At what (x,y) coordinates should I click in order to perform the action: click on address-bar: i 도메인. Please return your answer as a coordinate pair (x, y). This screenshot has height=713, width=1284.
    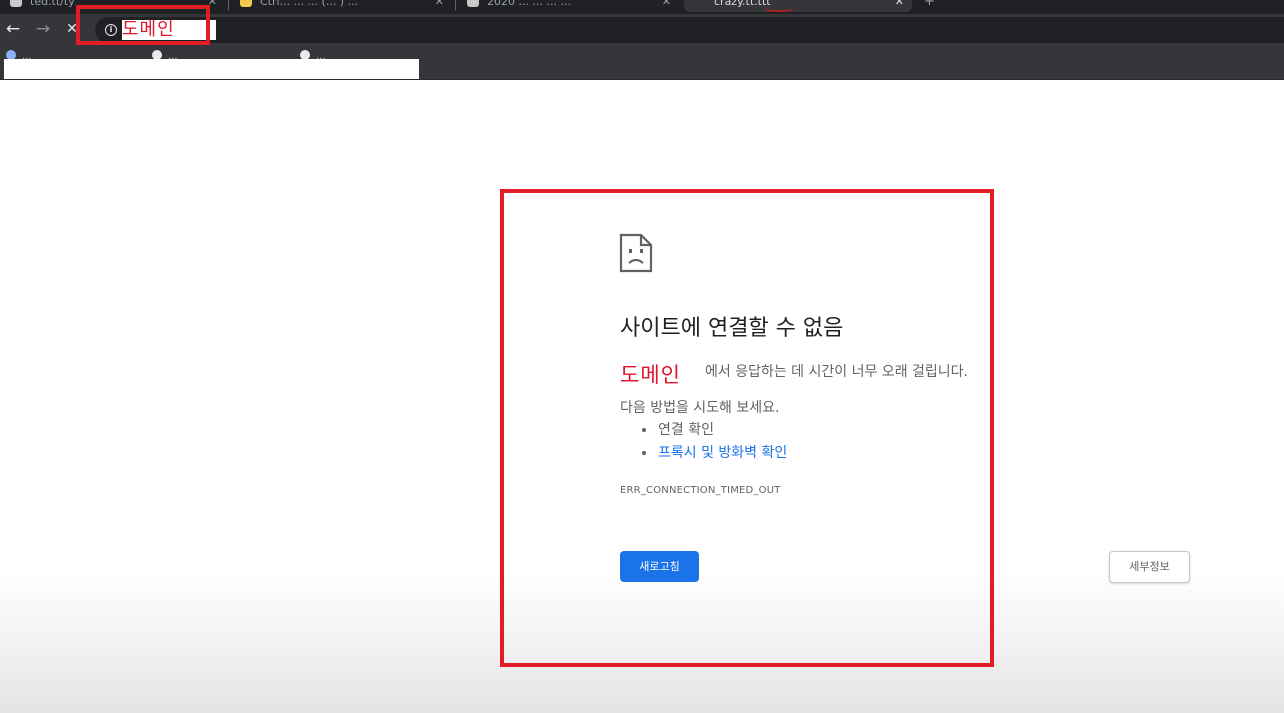
    Looking at the image, I should click on (689, 30).